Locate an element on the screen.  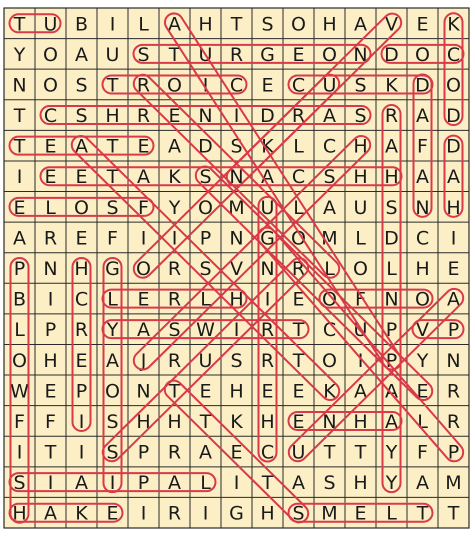
grid-letter: D is located at coordinates (453, 147).